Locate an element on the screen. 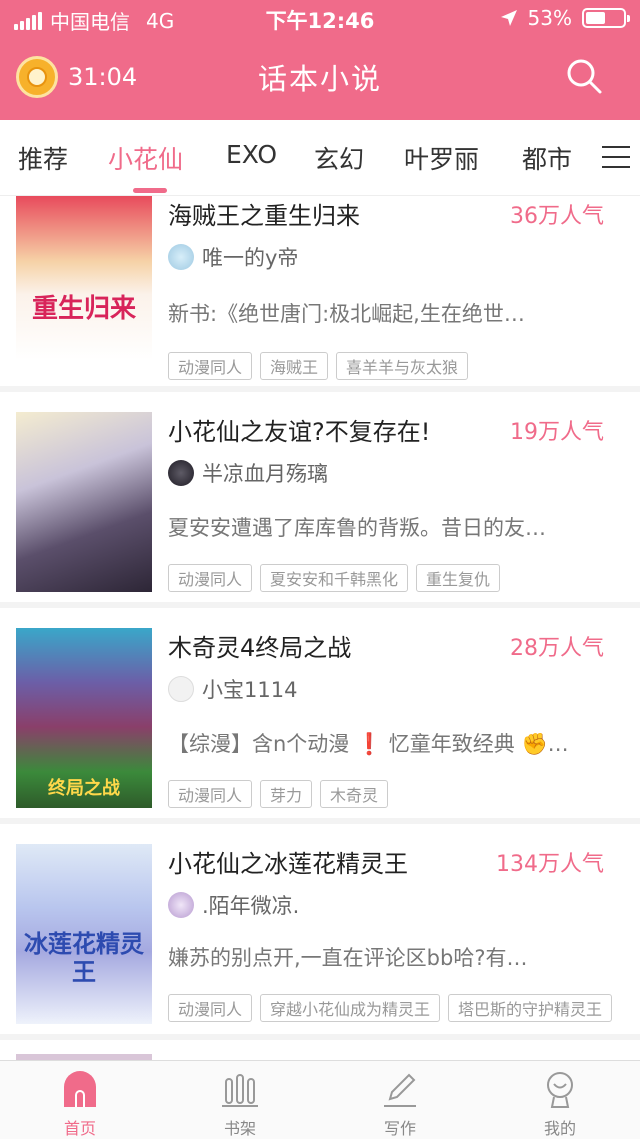  tag: 海贼王 is located at coordinates (294, 366).